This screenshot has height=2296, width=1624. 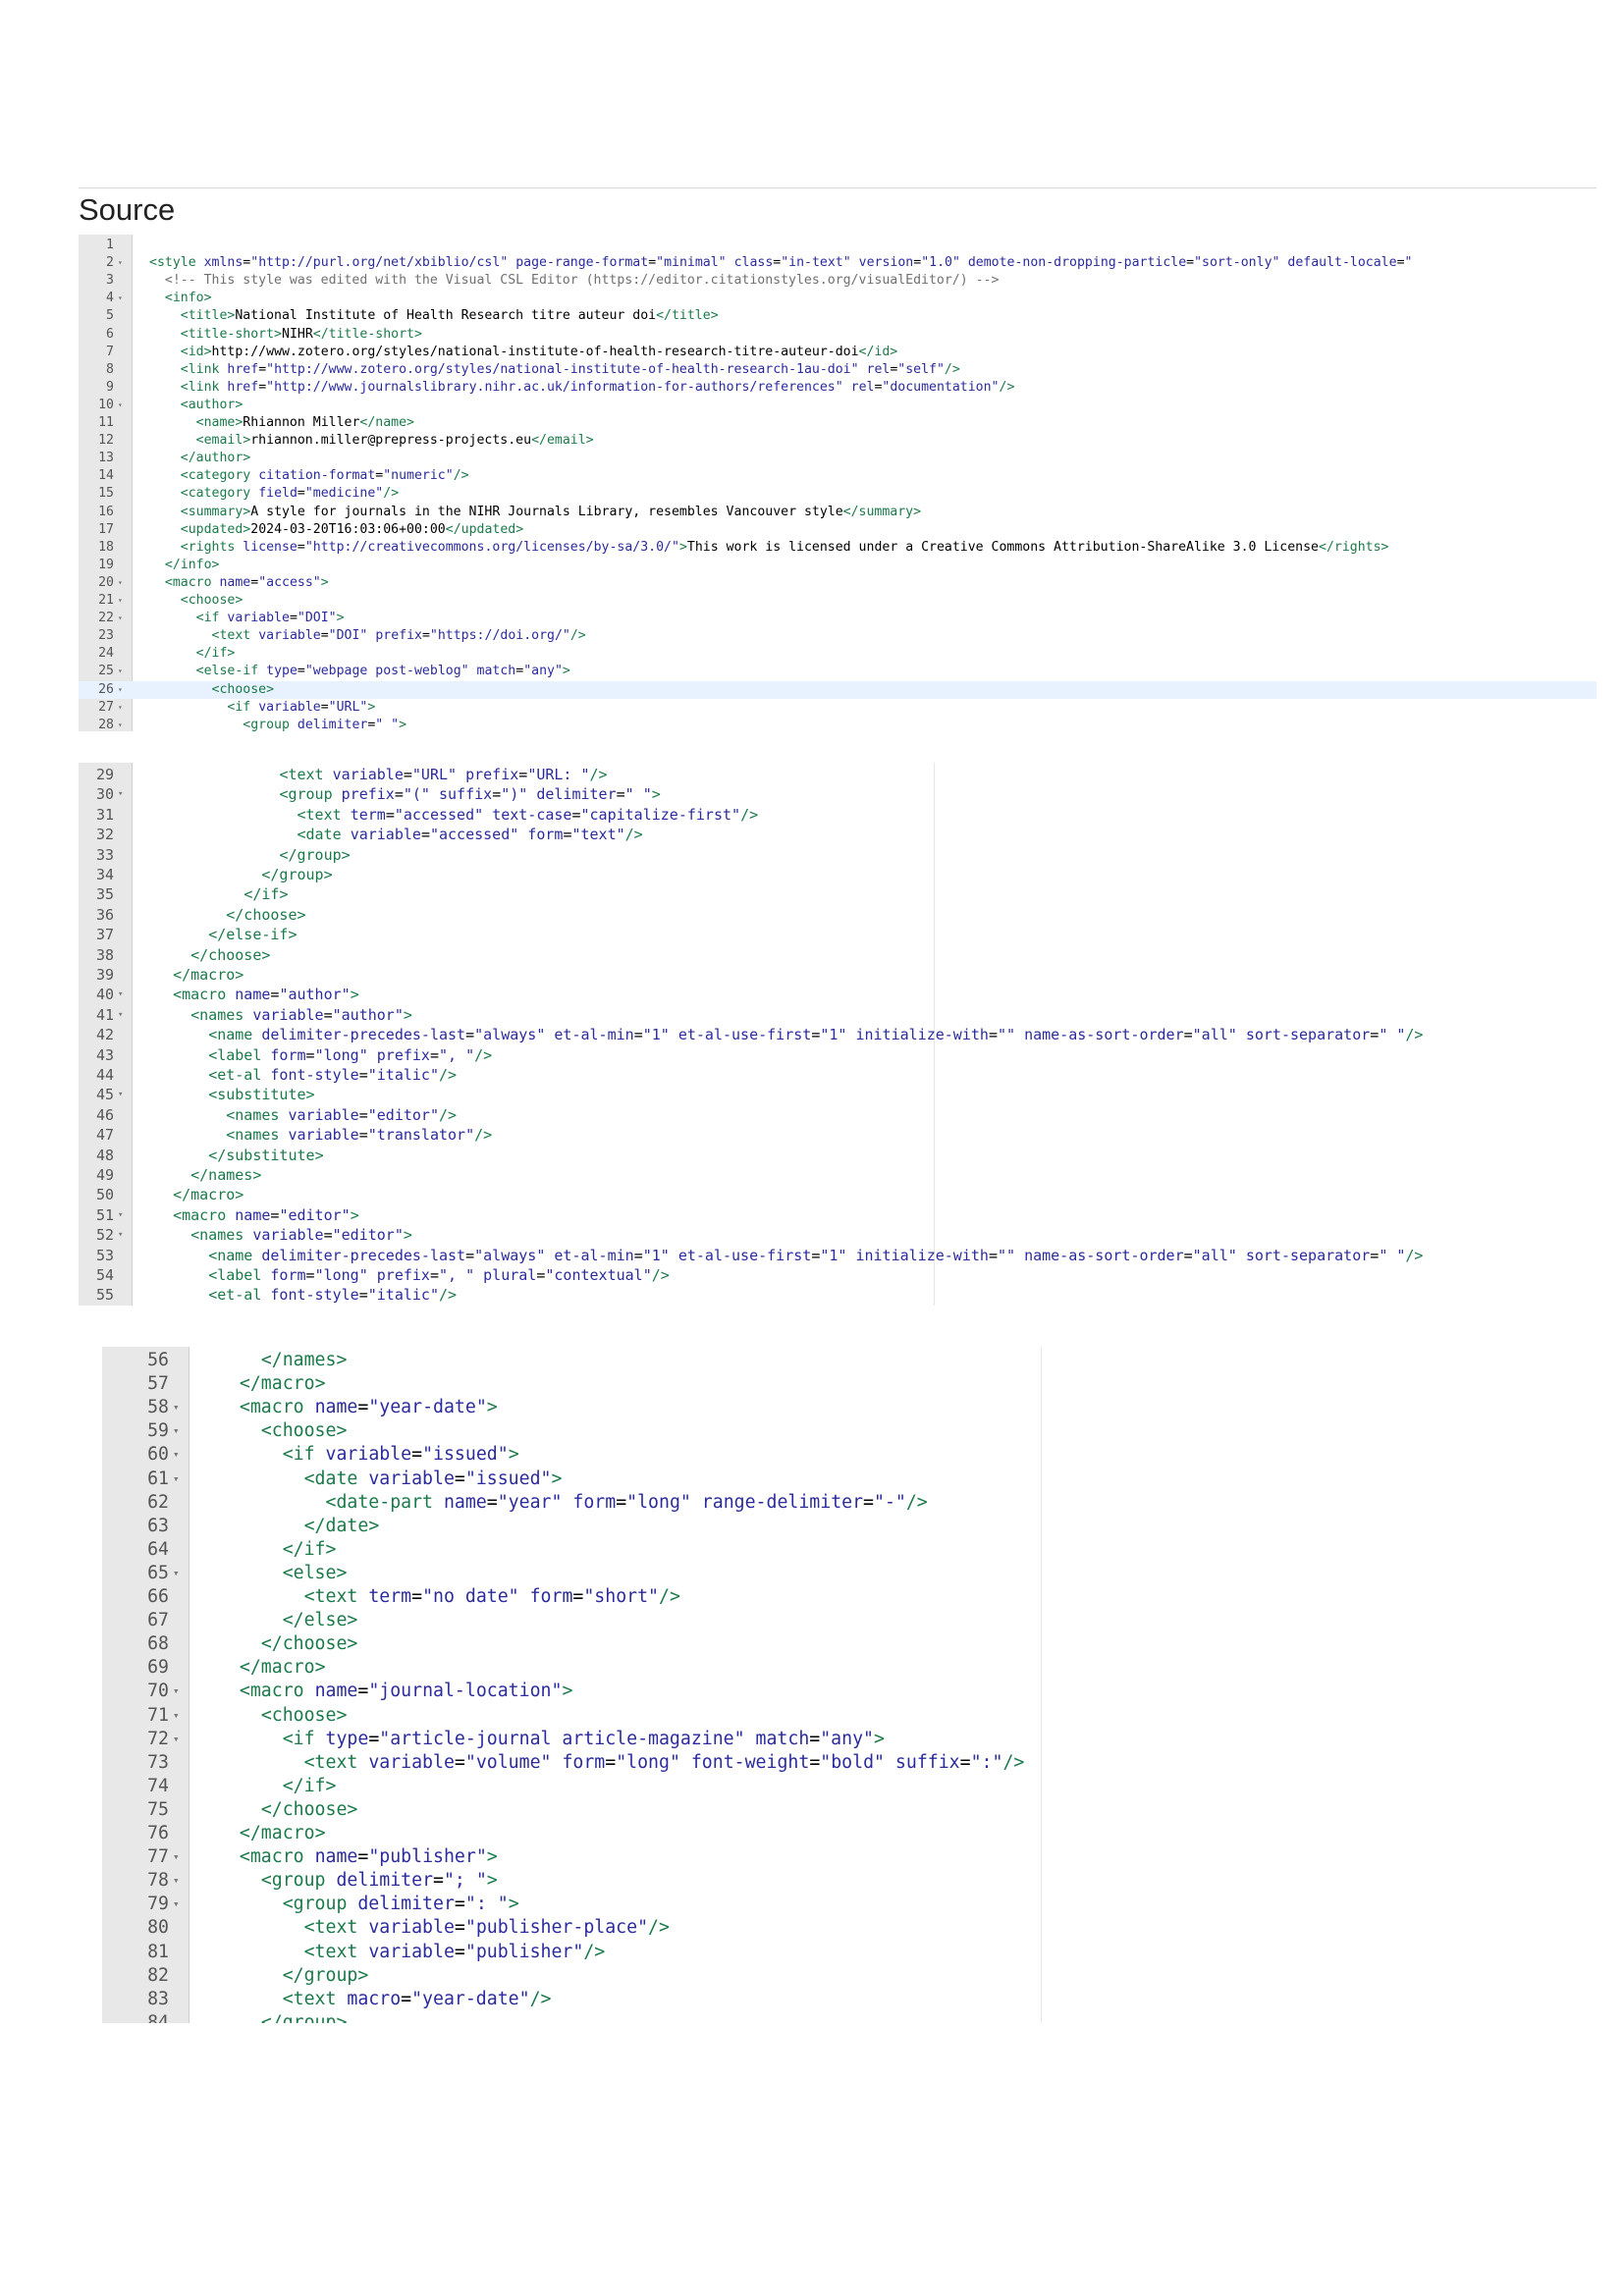 What do you see at coordinates (621, 1644) in the screenshot?
I see `code-line: 68 </choose>` at bounding box center [621, 1644].